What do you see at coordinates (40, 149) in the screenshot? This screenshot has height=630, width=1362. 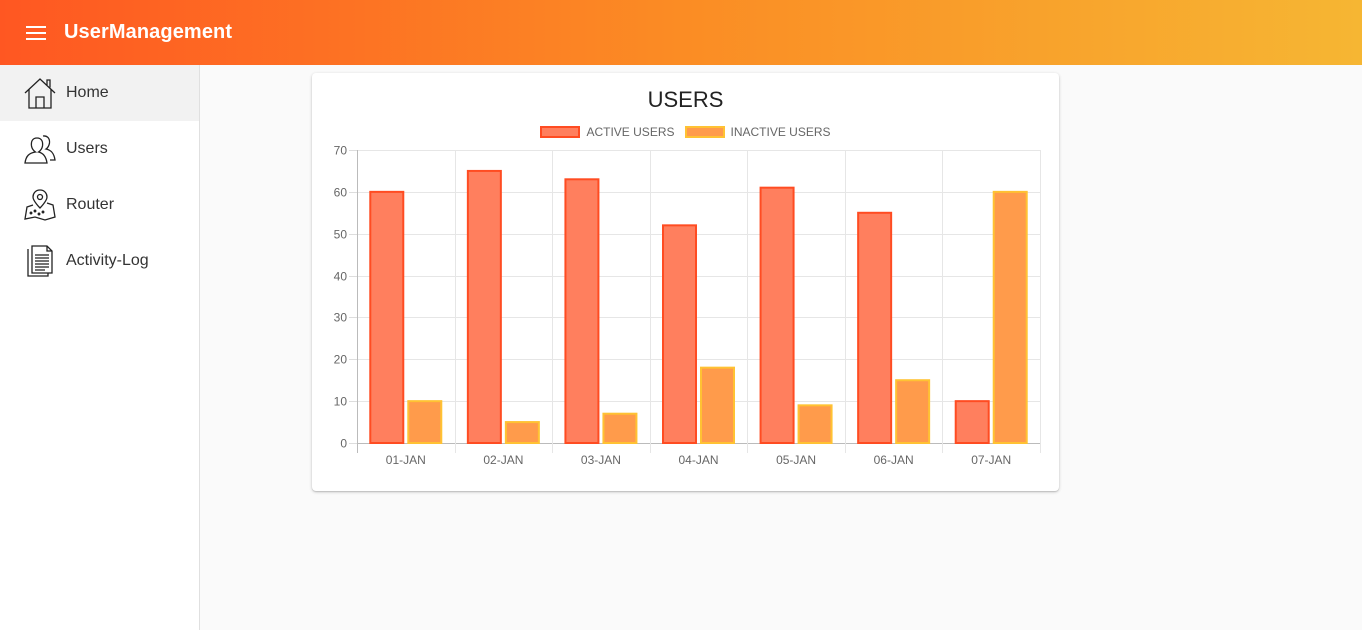 I see `users-icon` at bounding box center [40, 149].